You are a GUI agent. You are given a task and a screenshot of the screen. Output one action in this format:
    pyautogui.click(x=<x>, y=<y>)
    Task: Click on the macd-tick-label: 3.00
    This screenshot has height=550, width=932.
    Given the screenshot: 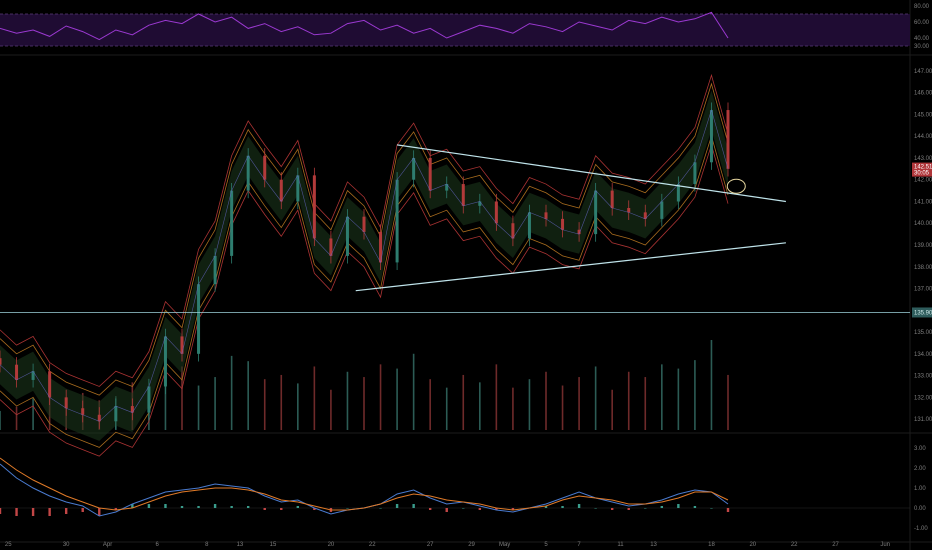 What is the action you would take?
    pyautogui.click(x=920, y=449)
    